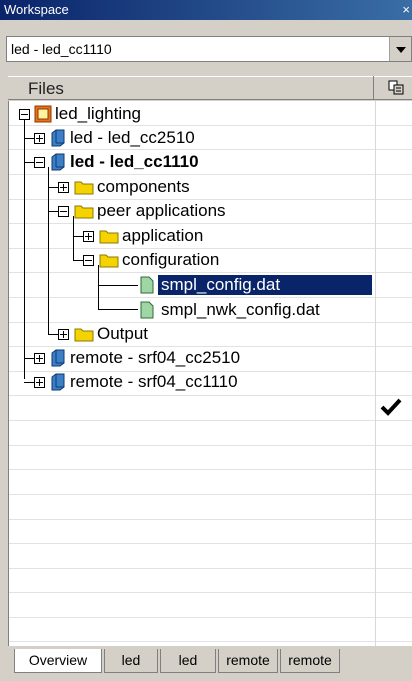 This screenshot has width=412, height=681. I want to click on column-options-icon, so click(397, 88).